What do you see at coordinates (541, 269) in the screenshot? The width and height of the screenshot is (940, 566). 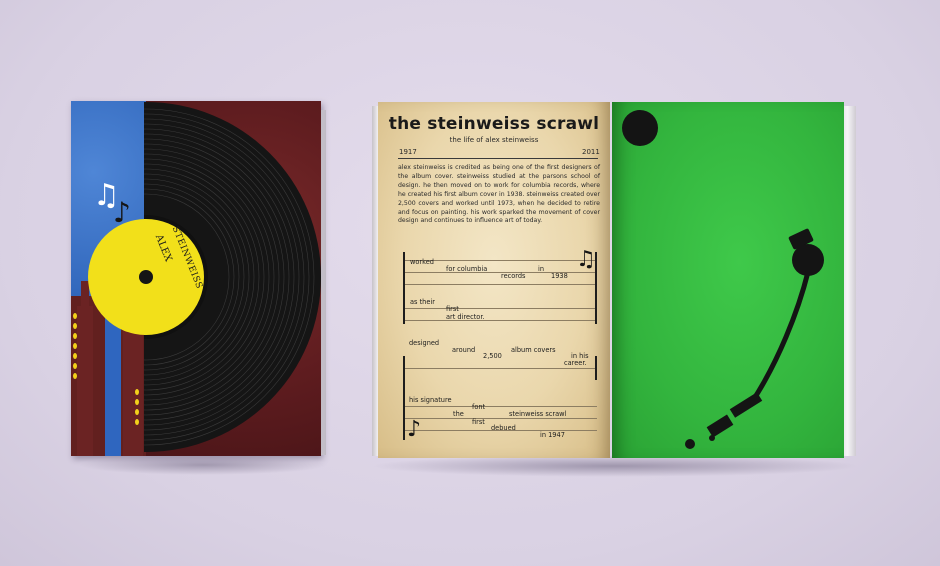 I see `staff-word: in` at bounding box center [541, 269].